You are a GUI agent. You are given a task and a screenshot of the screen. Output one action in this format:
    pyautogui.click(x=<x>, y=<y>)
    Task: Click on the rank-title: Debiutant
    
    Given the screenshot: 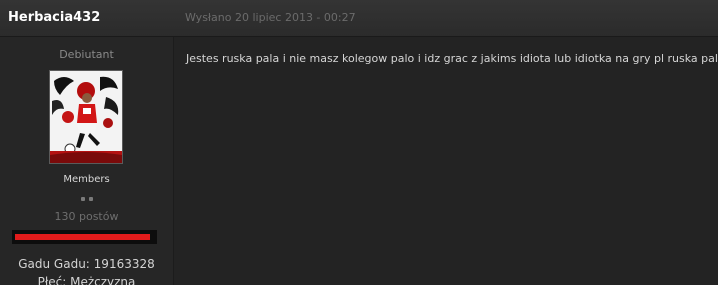 What is the action you would take?
    pyautogui.click(x=86, y=54)
    